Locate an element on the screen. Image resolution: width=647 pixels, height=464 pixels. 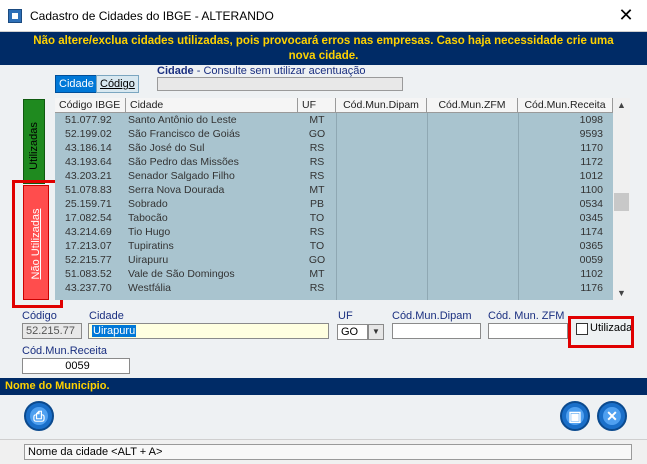
uf-select: GO is located at coordinates (352, 332).